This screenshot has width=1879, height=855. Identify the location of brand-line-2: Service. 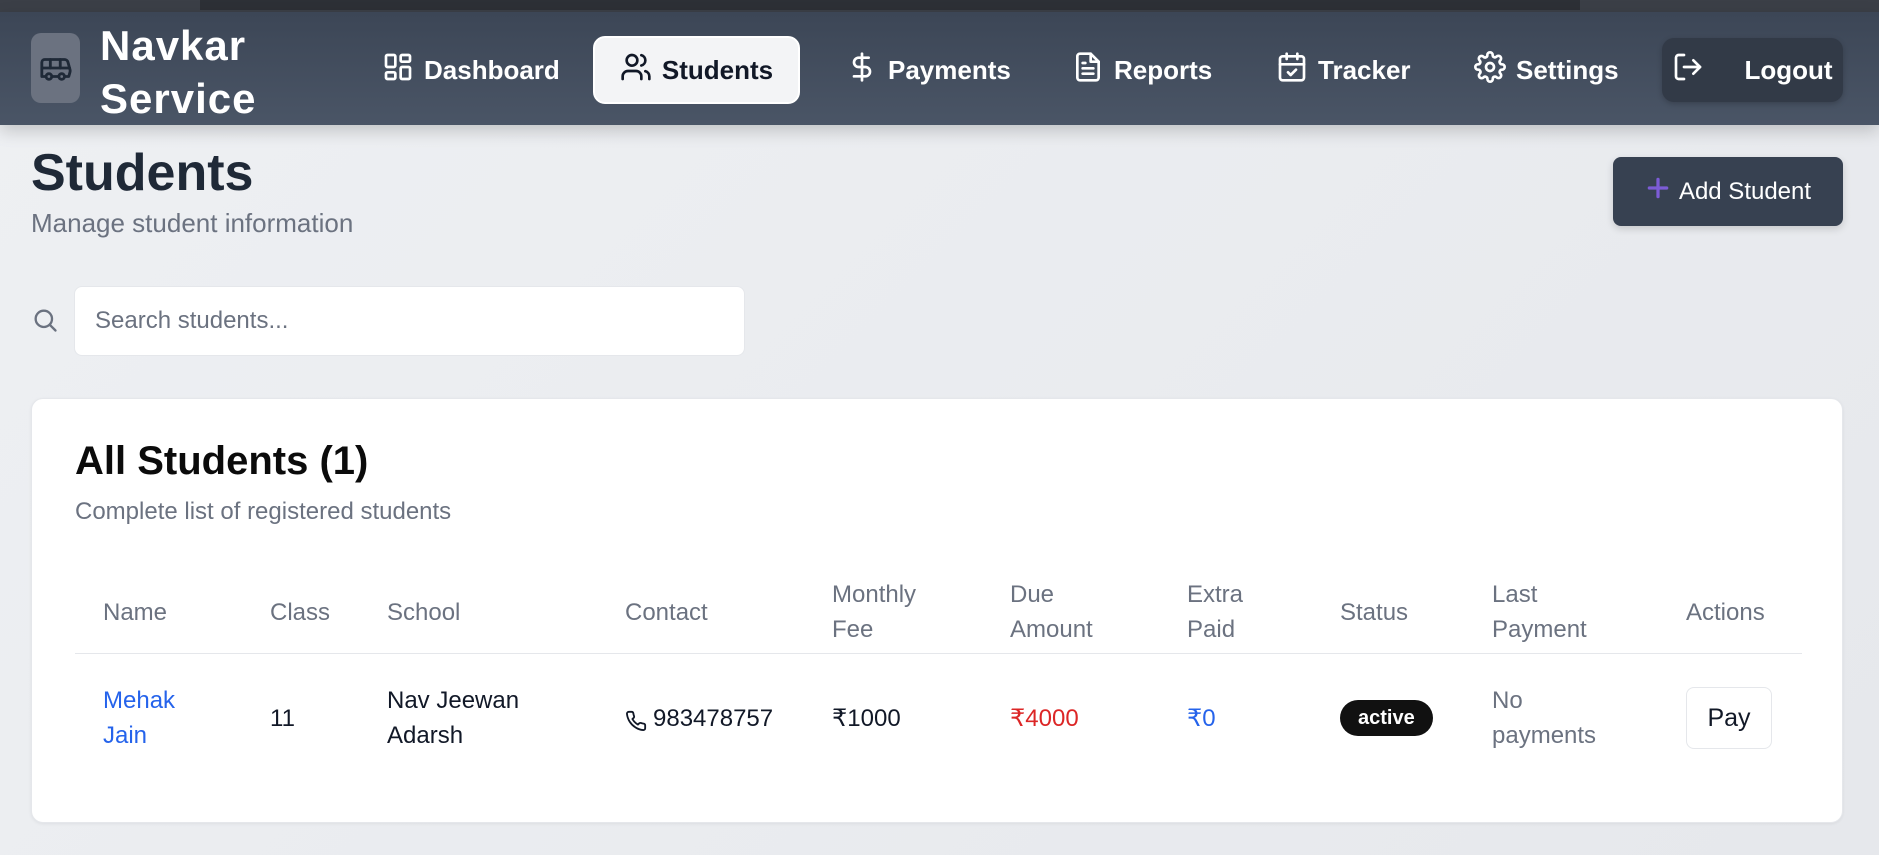
(178, 98).